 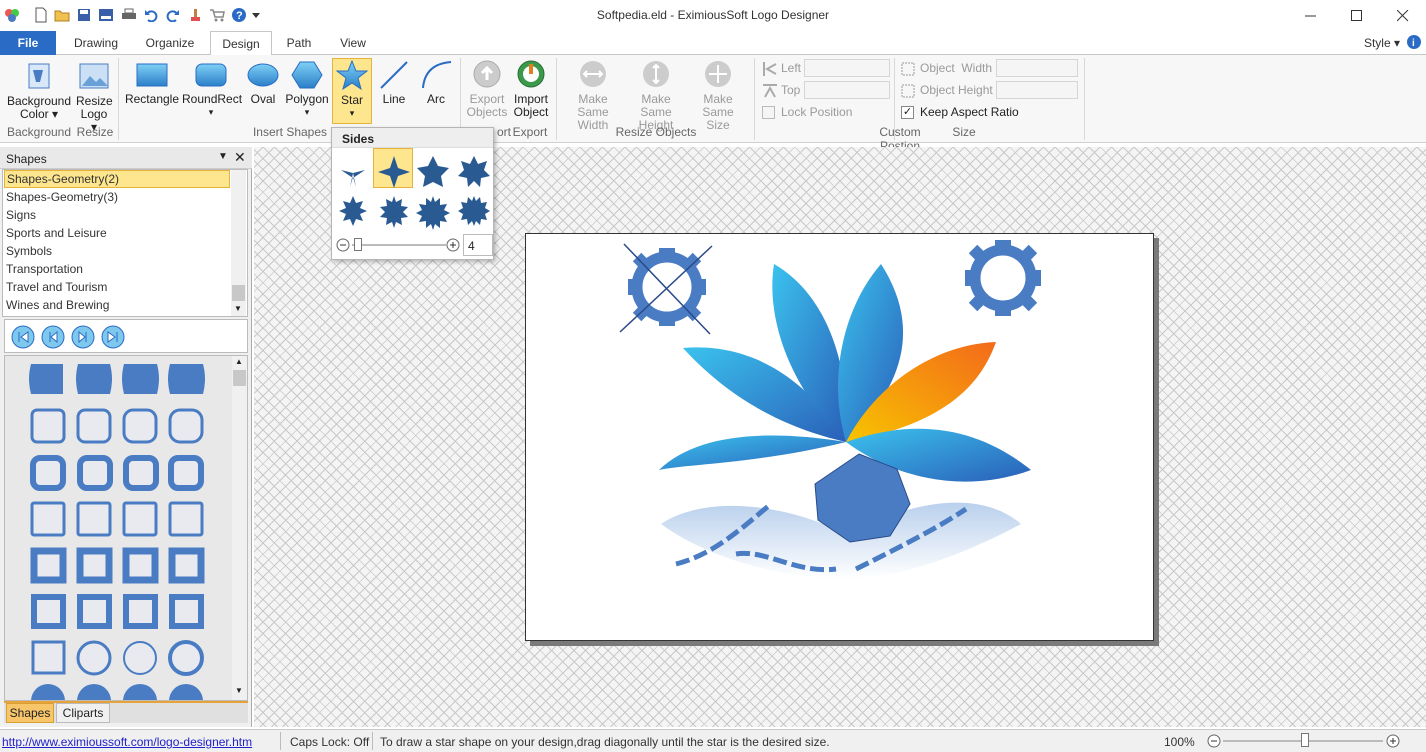 I want to click on left-spinner, so click(x=847, y=68).